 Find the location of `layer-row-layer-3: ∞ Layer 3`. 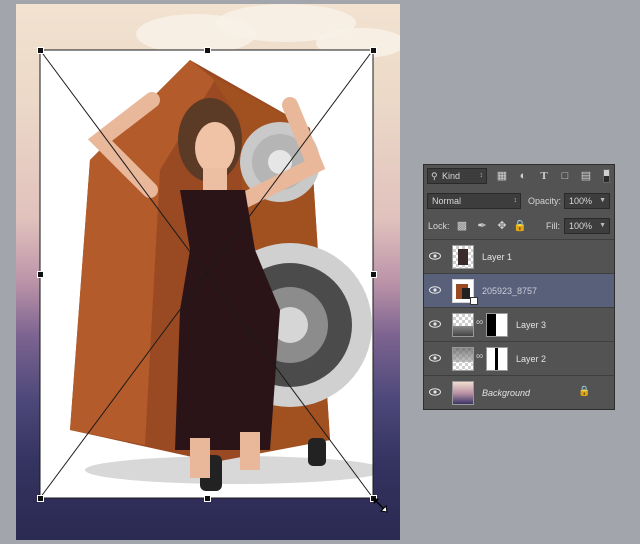

layer-row-layer-3: ∞ Layer 3 is located at coordinates (519, 324).